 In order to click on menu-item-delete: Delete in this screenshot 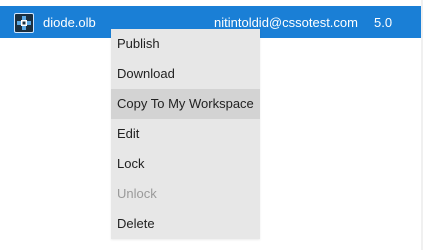, I will do `click(185, 224)`.